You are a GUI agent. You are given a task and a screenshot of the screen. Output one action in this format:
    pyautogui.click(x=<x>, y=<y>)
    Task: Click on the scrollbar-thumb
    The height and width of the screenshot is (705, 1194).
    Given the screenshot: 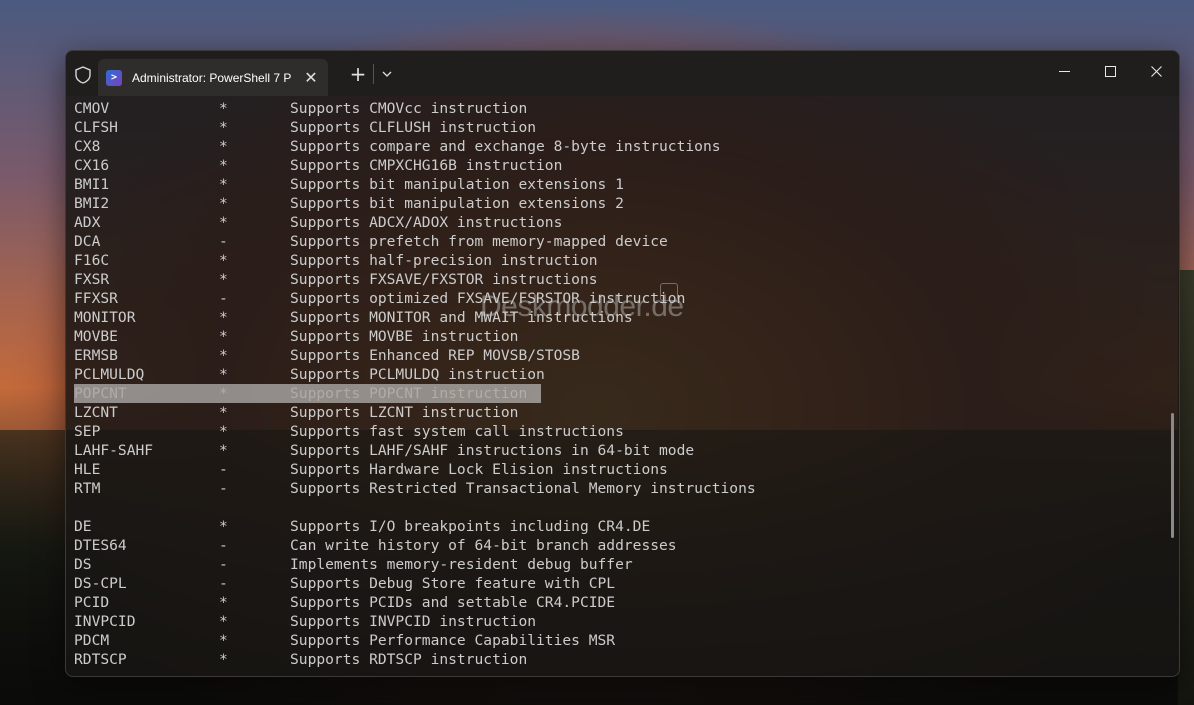 What is the action you would take?
    pyautogui.click(x=1172, y=475)
    